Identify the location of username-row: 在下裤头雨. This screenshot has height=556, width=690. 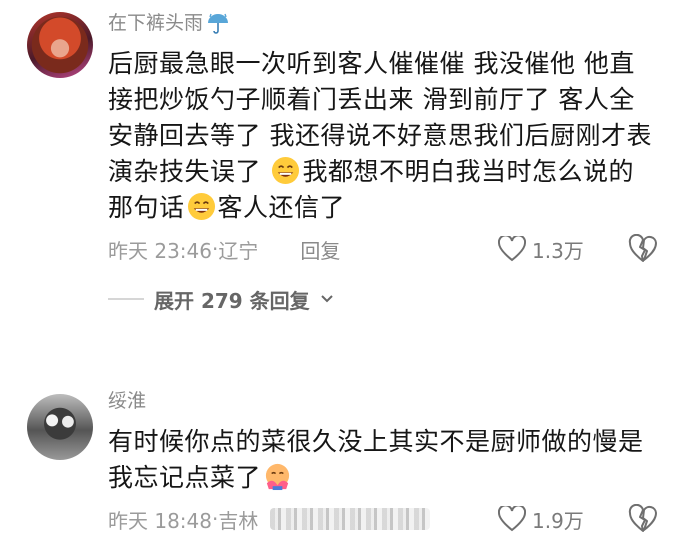
(385, 23).